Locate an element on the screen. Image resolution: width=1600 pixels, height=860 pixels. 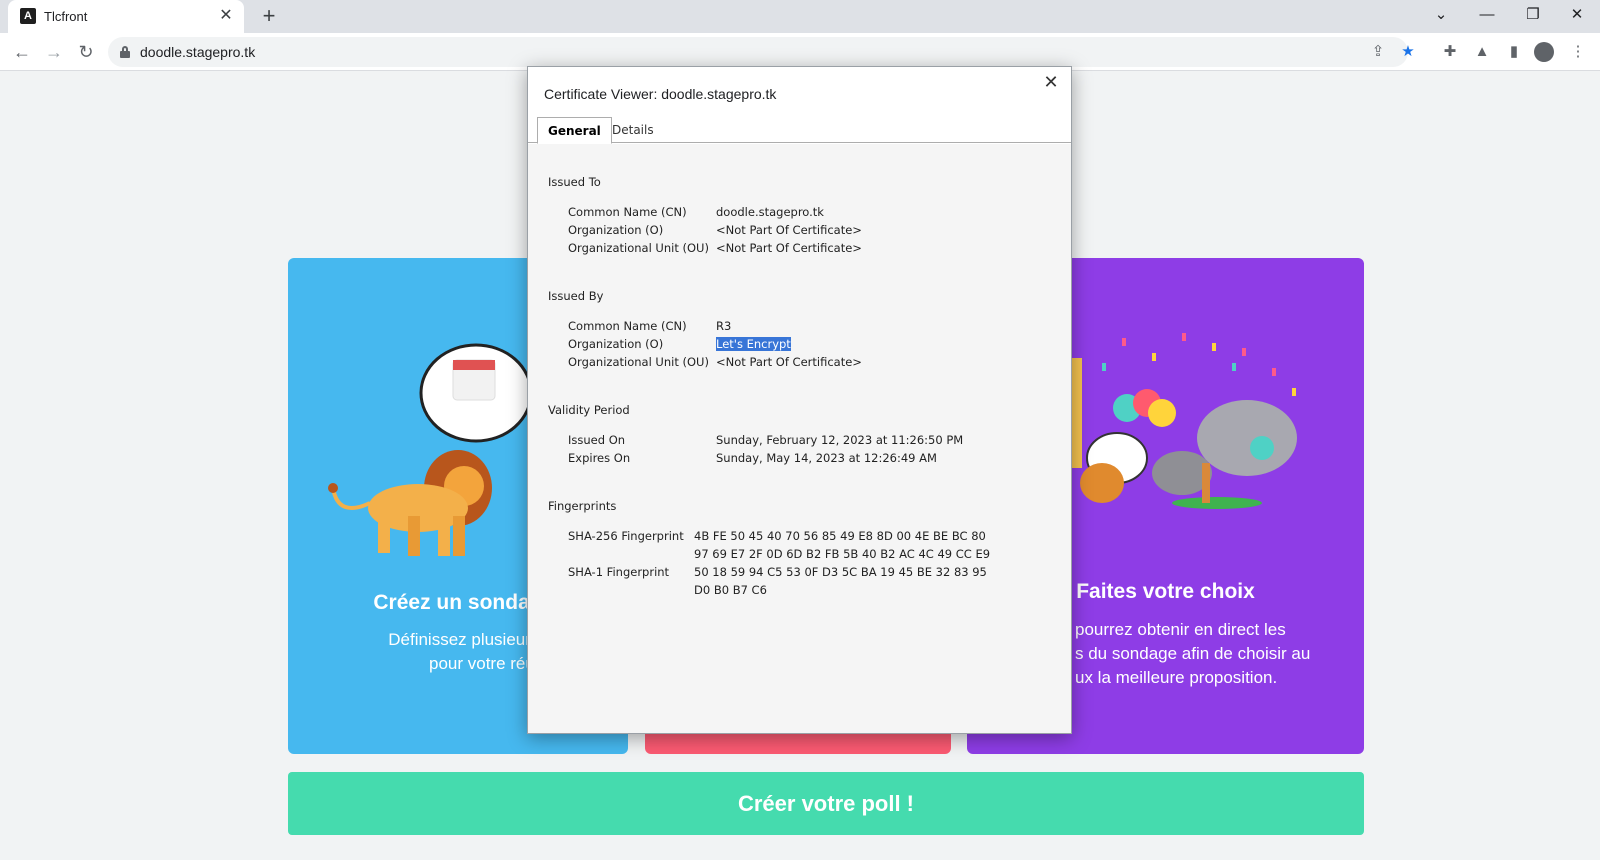
fingerprints-heading: Fingerprints is located at coordinates (582, 506).